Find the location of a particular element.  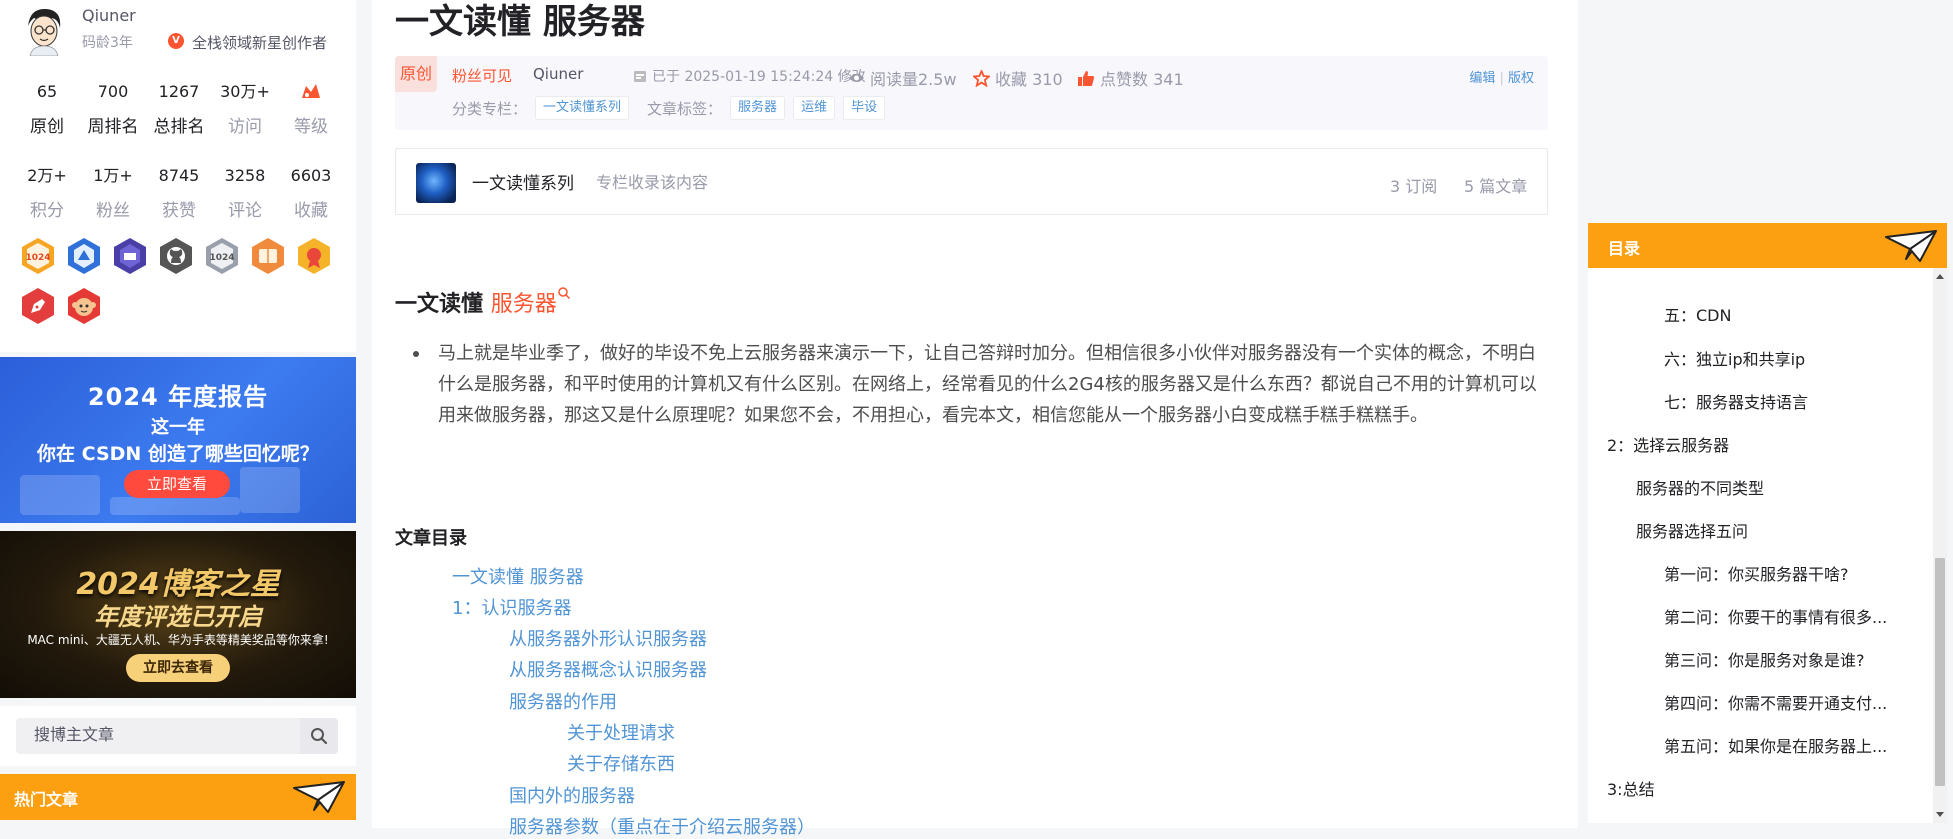

original-tag: 原创 is located at coordinates (416, 74).